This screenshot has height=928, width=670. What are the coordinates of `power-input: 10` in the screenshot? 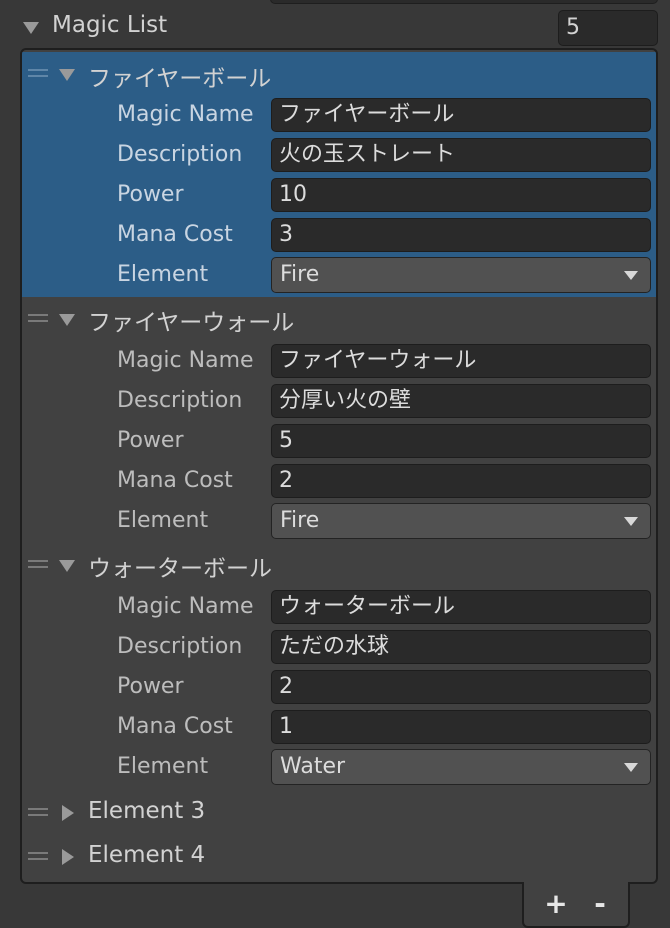 It's located at (461, 195).